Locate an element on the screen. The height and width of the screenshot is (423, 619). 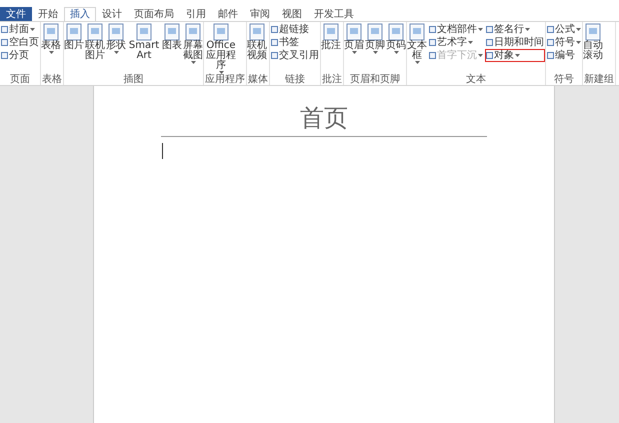
ribbon-button: 图表 is located at coordinates (172, 48).